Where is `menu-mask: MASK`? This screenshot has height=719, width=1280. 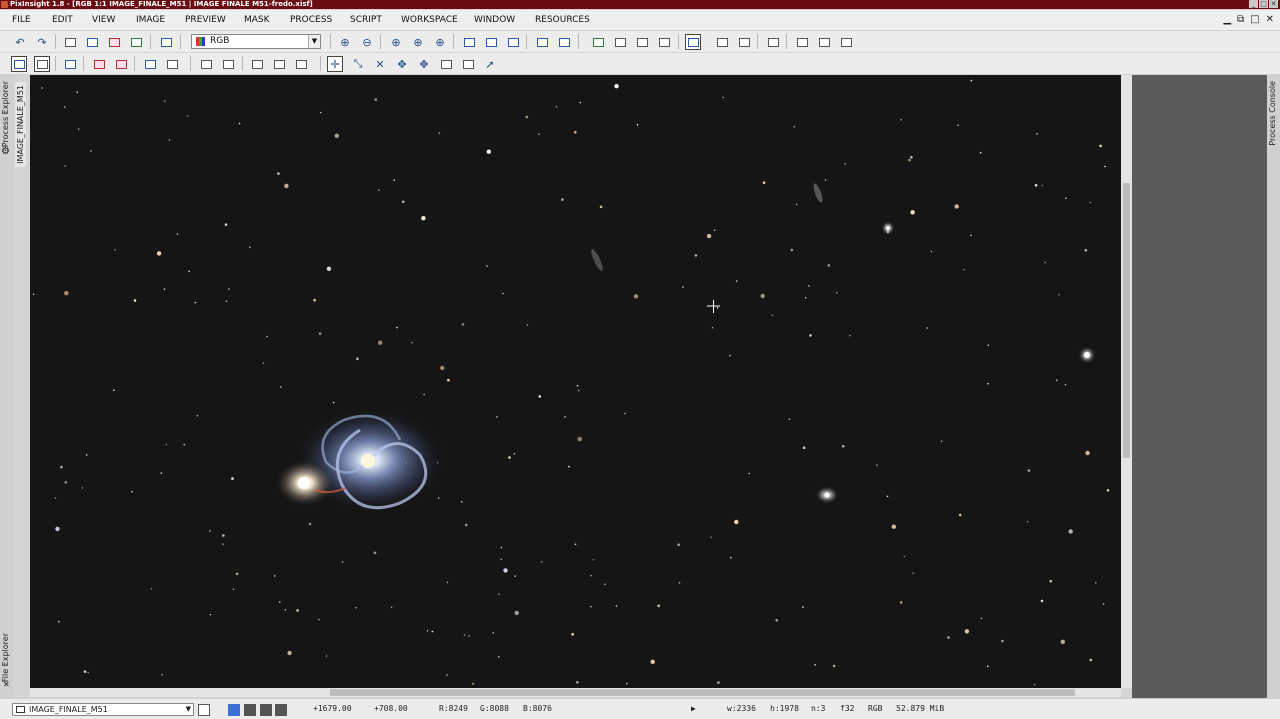
menu-mask: MASK is located at coordinates (257, 20).